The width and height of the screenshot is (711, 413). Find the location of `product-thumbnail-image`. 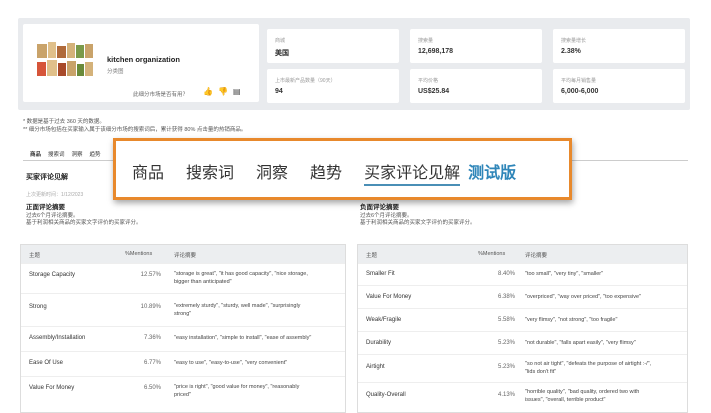

product-thumbnail-image is located at coordinates (65, 59).